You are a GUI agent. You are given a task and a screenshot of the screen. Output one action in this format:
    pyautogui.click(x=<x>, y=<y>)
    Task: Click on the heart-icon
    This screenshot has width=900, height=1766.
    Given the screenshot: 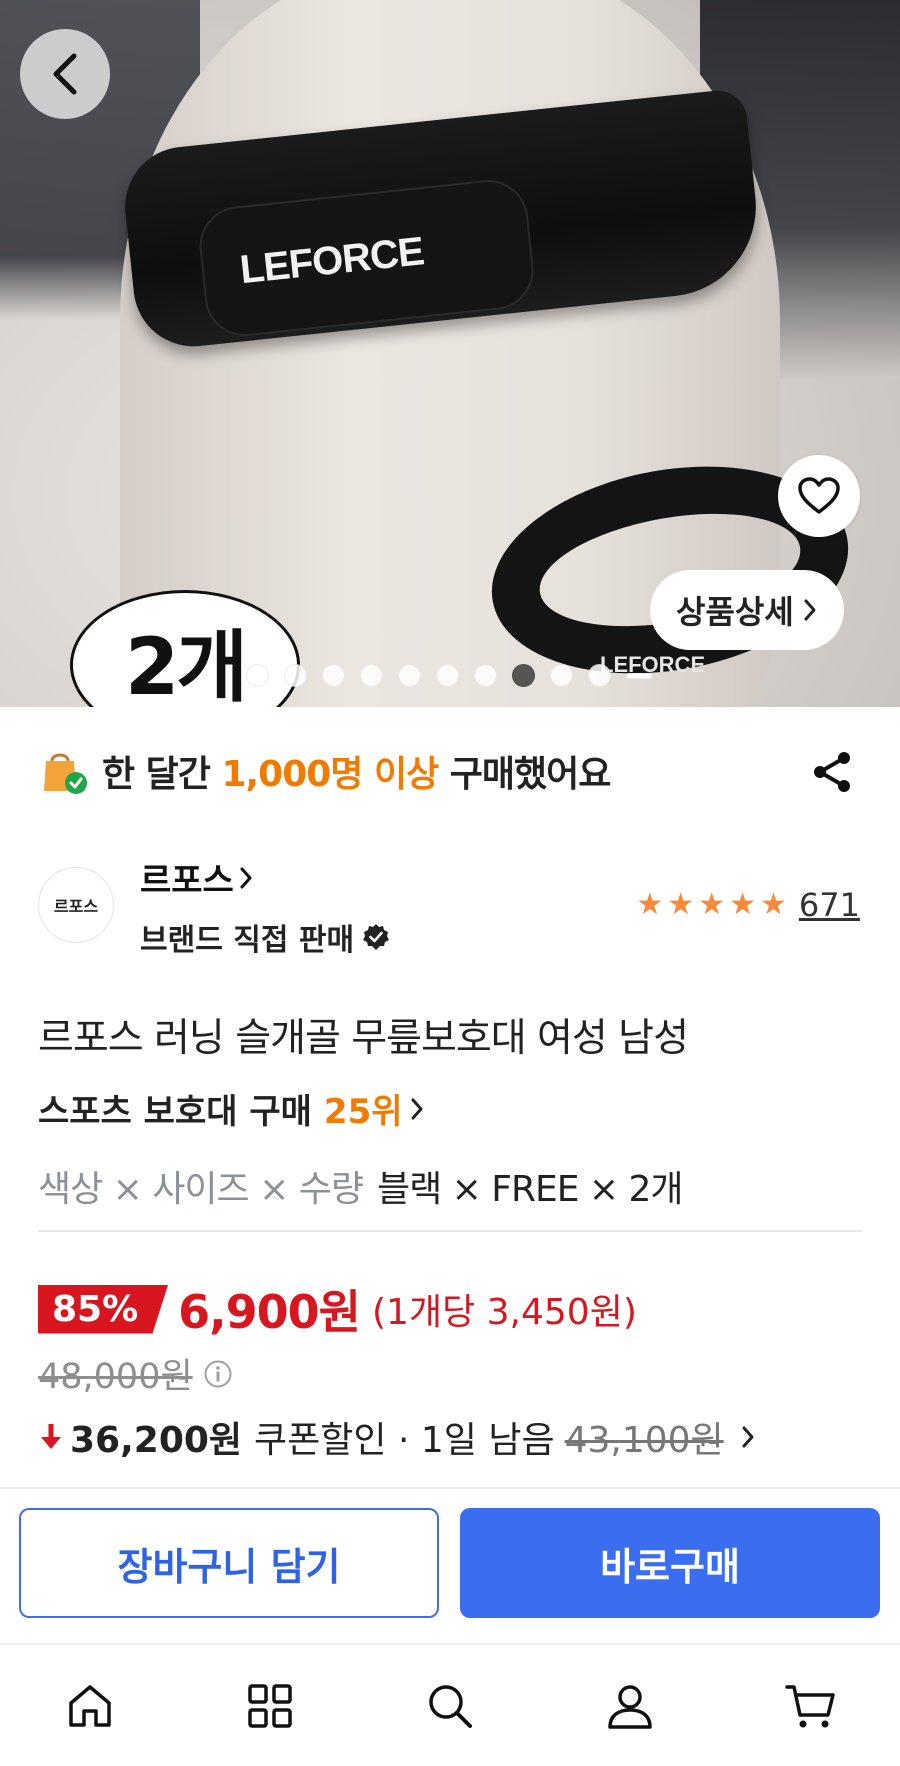 What is the action you would take?
    pyautogui.click(x=819, y=495)
    